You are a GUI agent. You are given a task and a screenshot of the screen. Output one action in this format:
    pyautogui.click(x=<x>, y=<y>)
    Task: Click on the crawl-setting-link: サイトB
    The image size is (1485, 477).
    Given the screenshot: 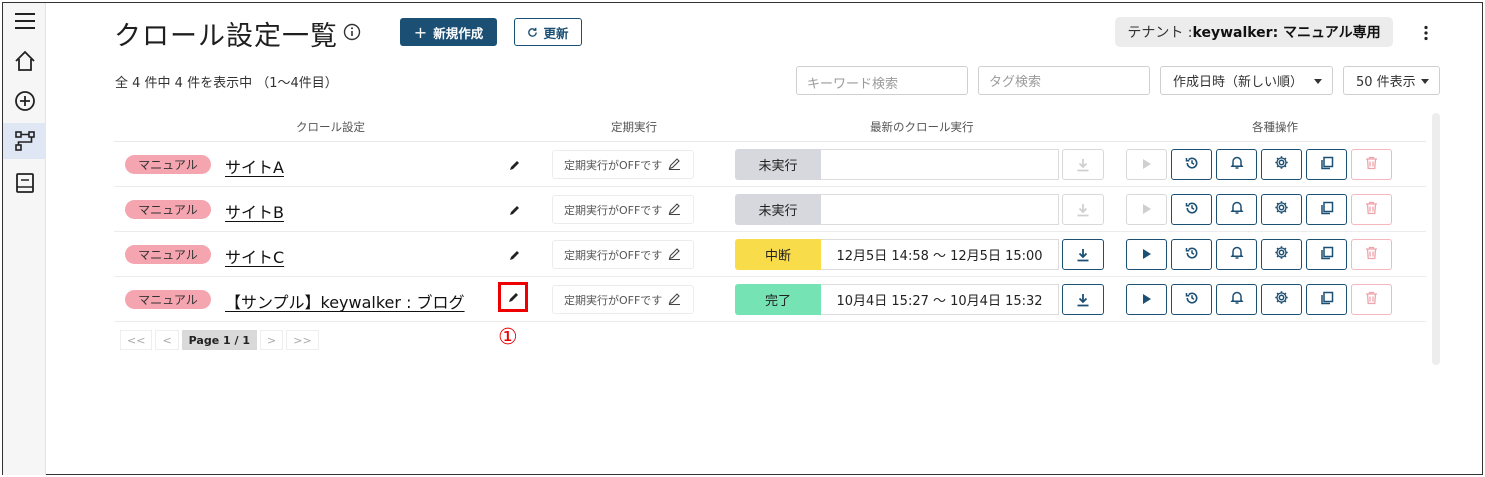 What is the action you would take?
    pyautogui.click(x=254, y=211)
    